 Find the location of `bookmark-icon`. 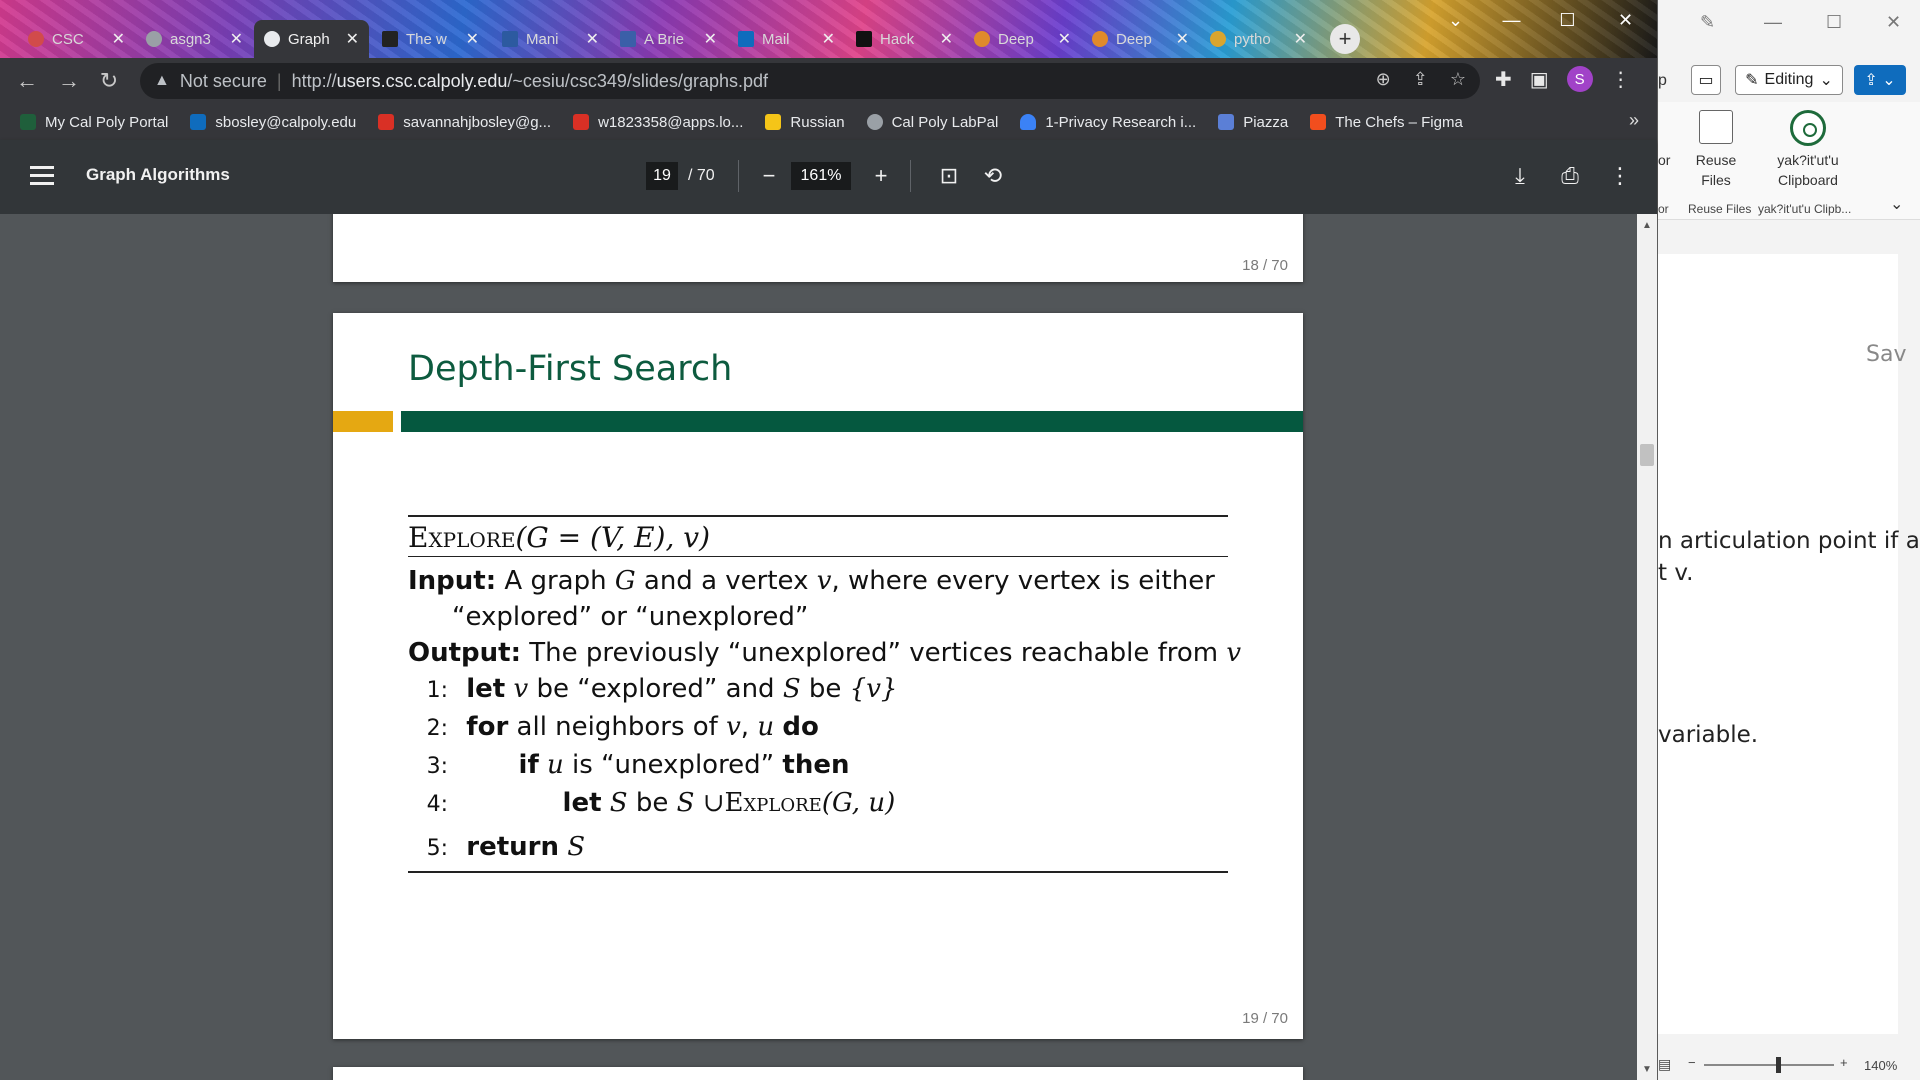

bookmark-icon is located at coordinates (28, 122).